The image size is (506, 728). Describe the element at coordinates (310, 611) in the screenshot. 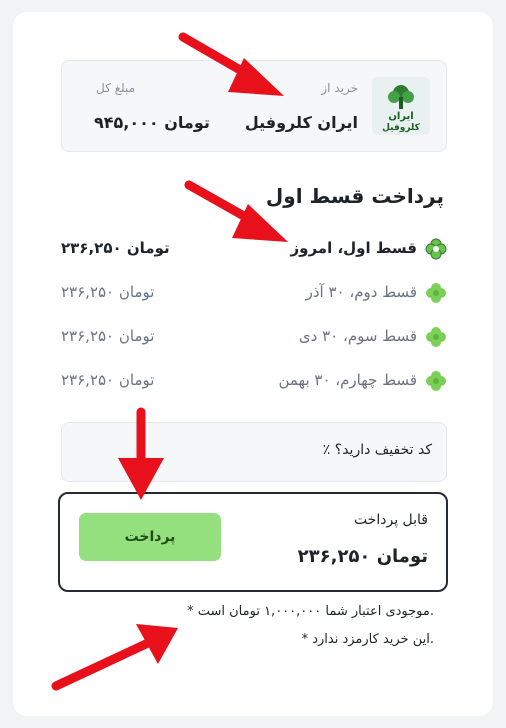

I see `credit-note: * موجودی اعتبار شما ۱,۰۰۰,۰۰۰ تومان است.` at that location.